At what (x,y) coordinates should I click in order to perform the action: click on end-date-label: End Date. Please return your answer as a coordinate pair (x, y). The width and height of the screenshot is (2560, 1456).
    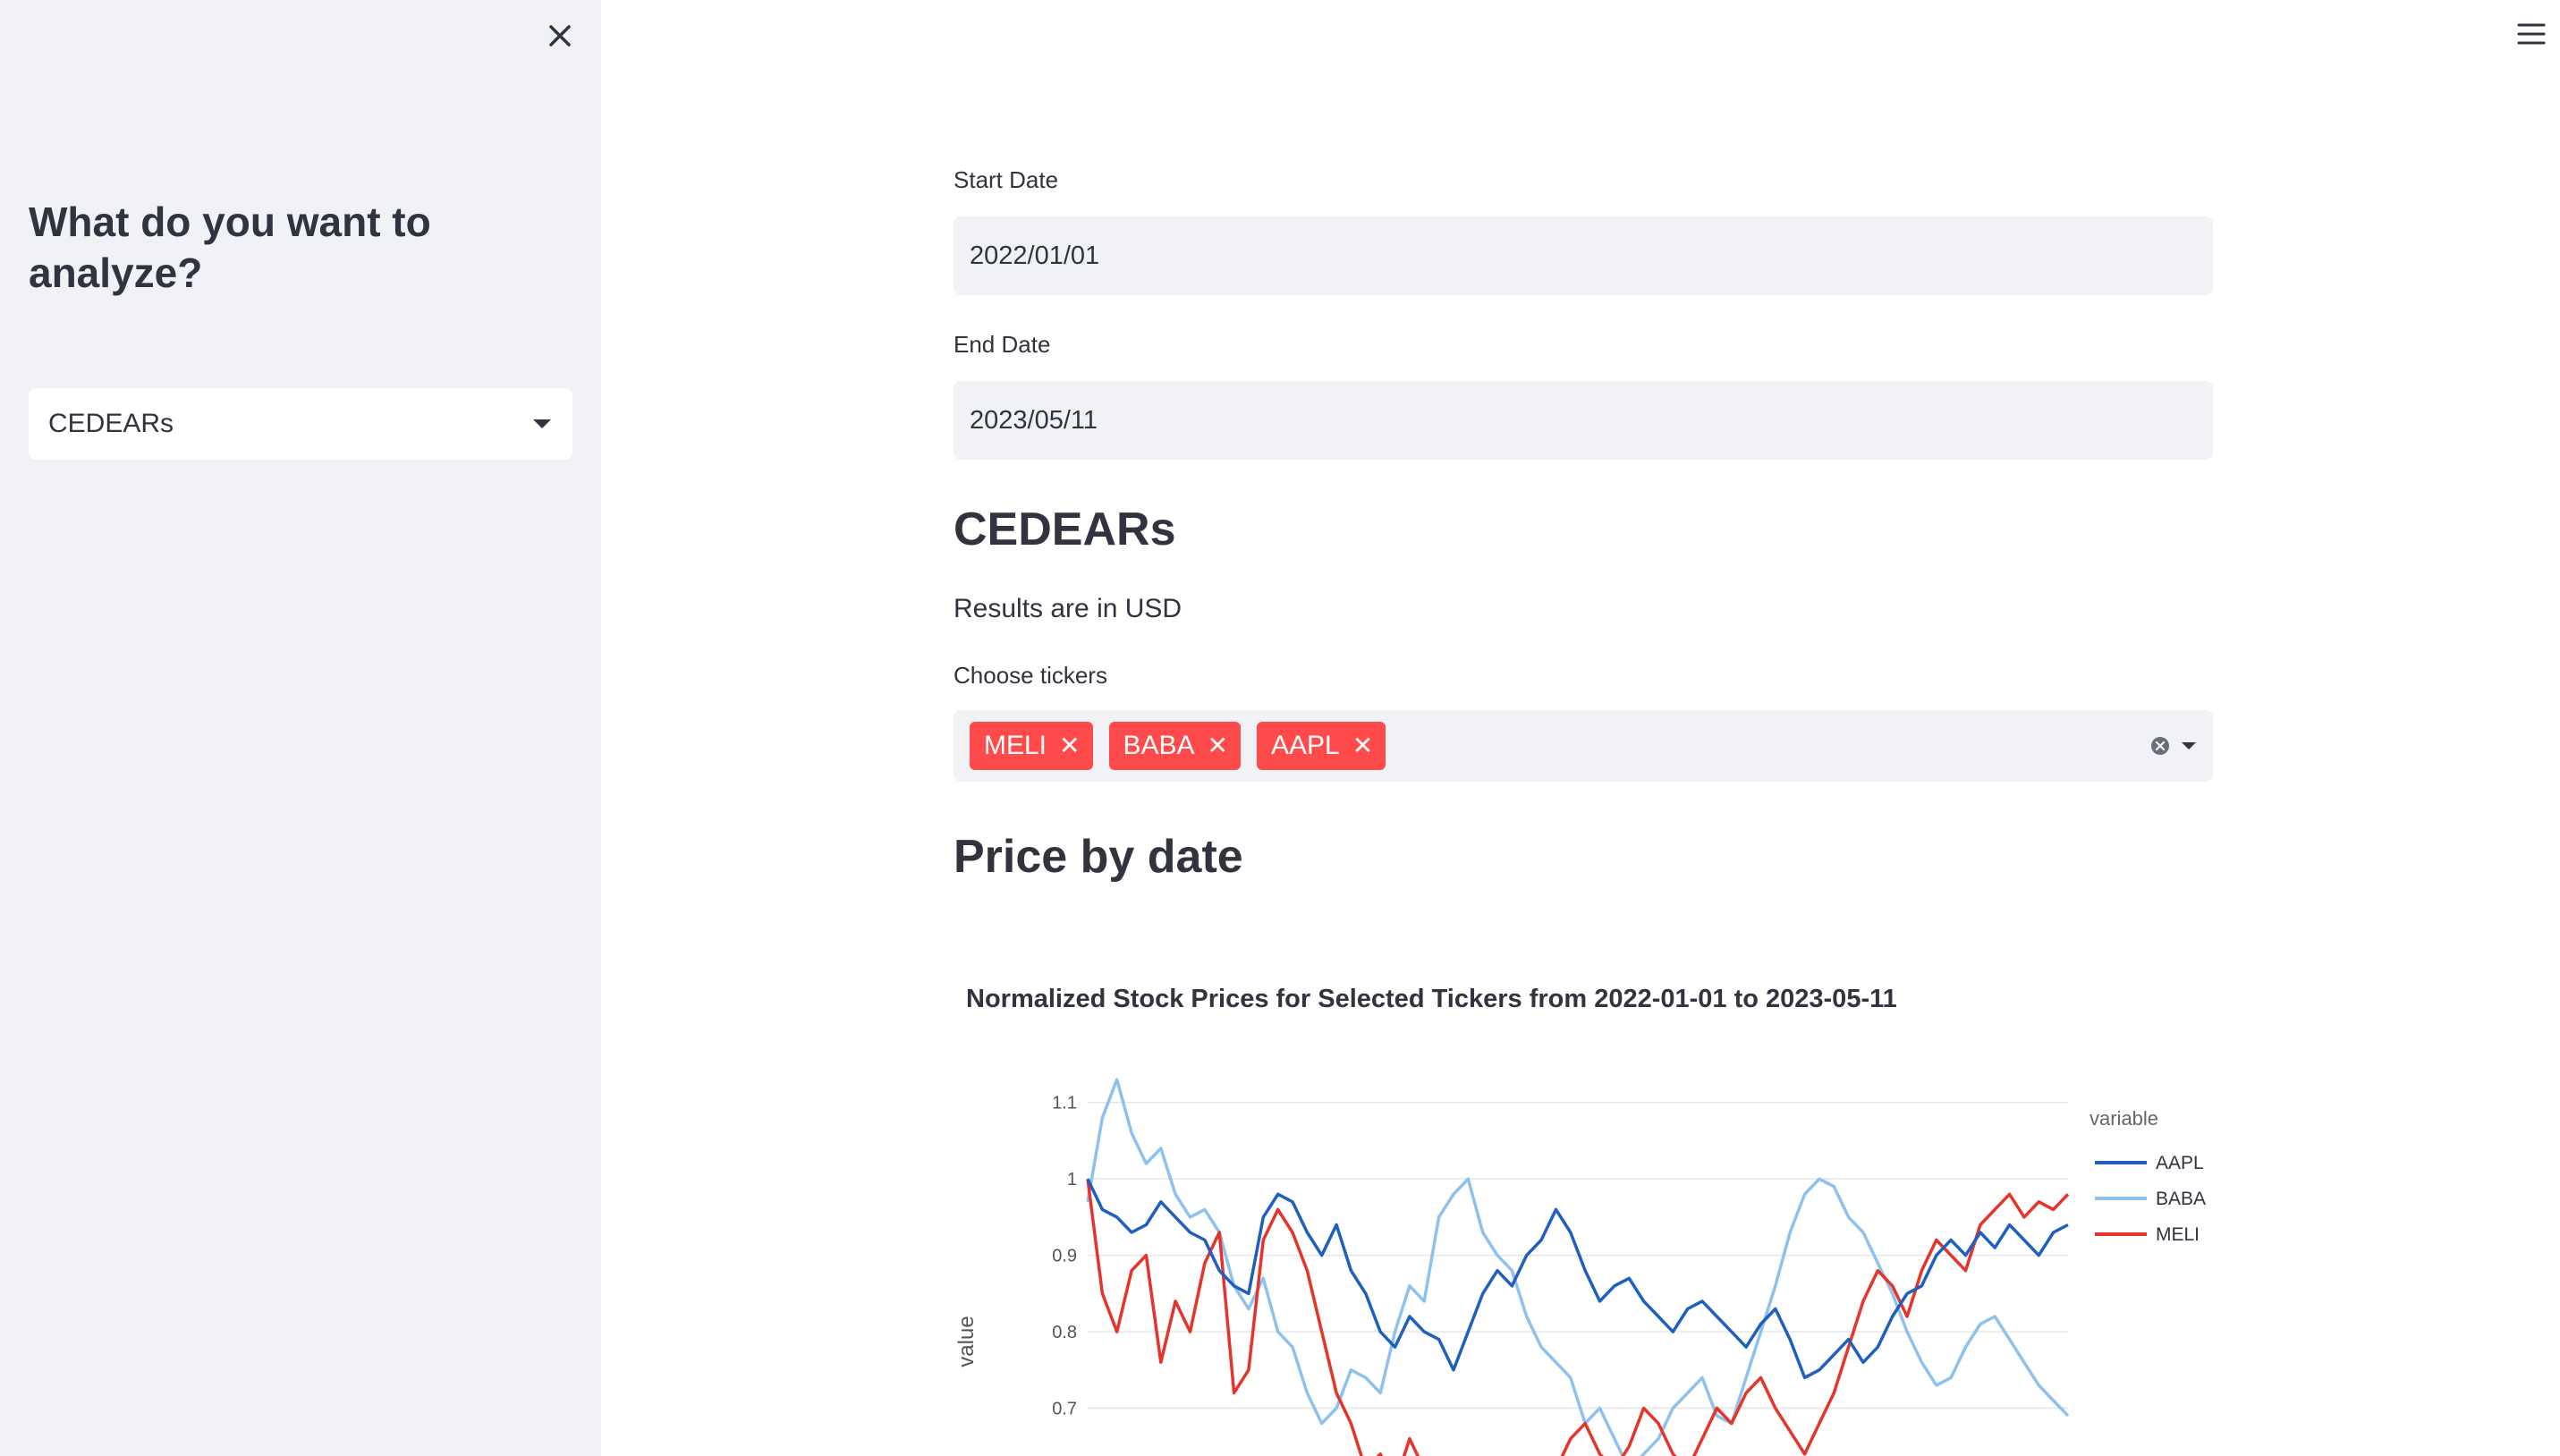
    Looking at the image, I should click on (1002, 344).